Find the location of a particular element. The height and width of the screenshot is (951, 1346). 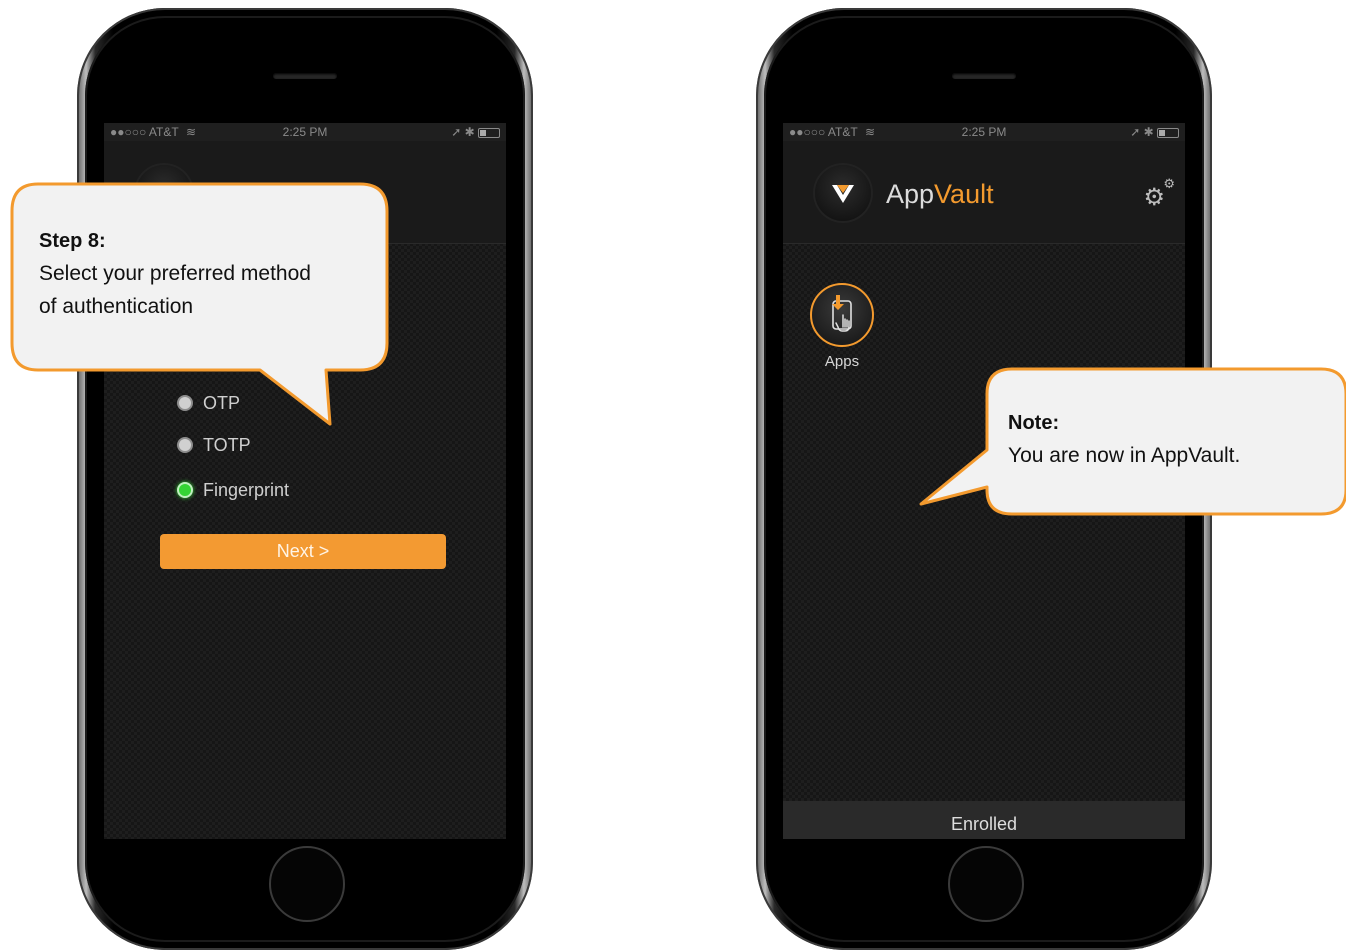

option-otp: OTP is located at coordinates (208, 403).